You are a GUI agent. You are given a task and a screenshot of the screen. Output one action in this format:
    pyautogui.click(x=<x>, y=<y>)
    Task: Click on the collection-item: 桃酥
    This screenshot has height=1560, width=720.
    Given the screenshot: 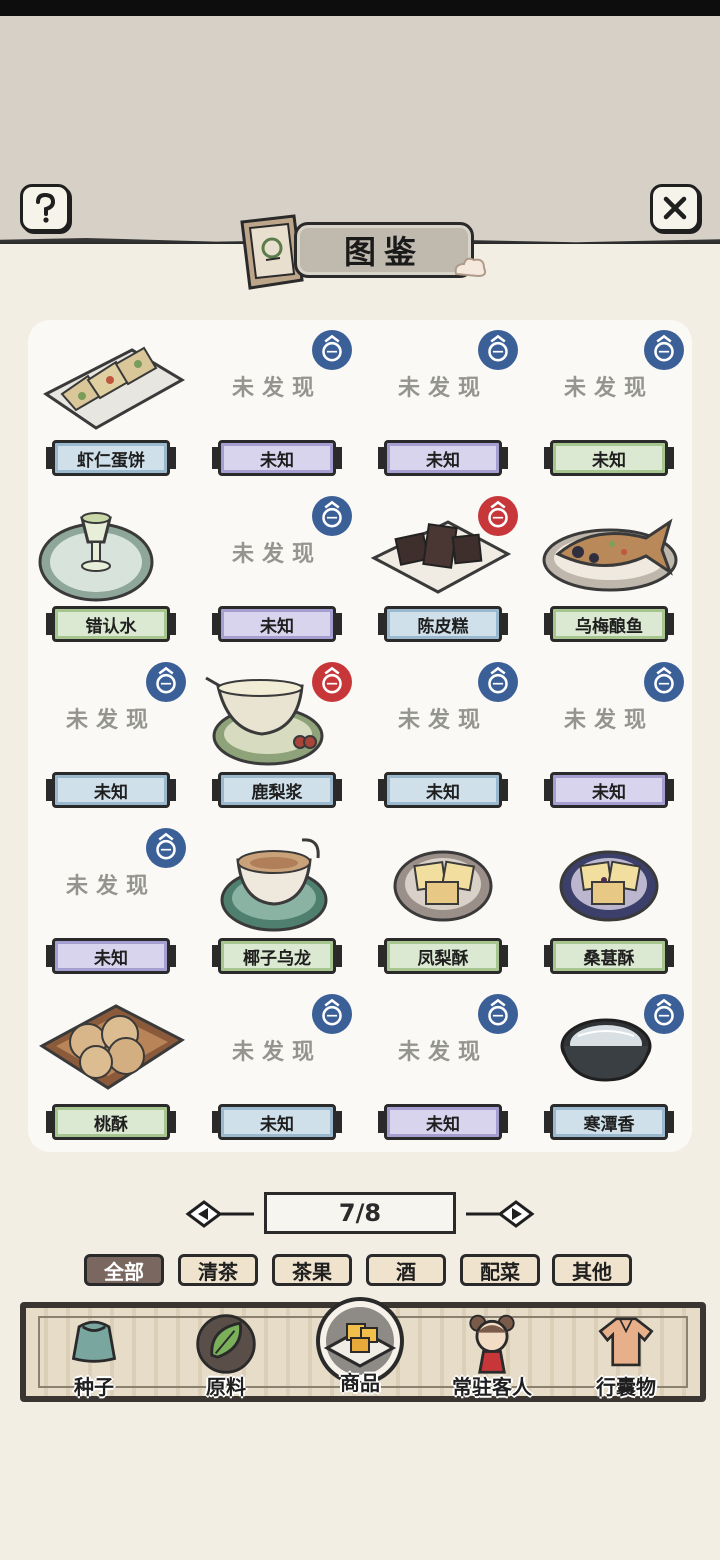 What is the action you would take?
    pyautogui.click(x=111, y=1067)
    